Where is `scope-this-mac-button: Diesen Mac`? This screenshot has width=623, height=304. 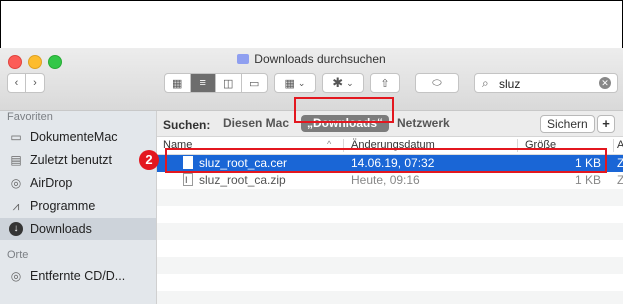 scope-this-mac-button: Diesen Mac is located at coordinates (256, 123).